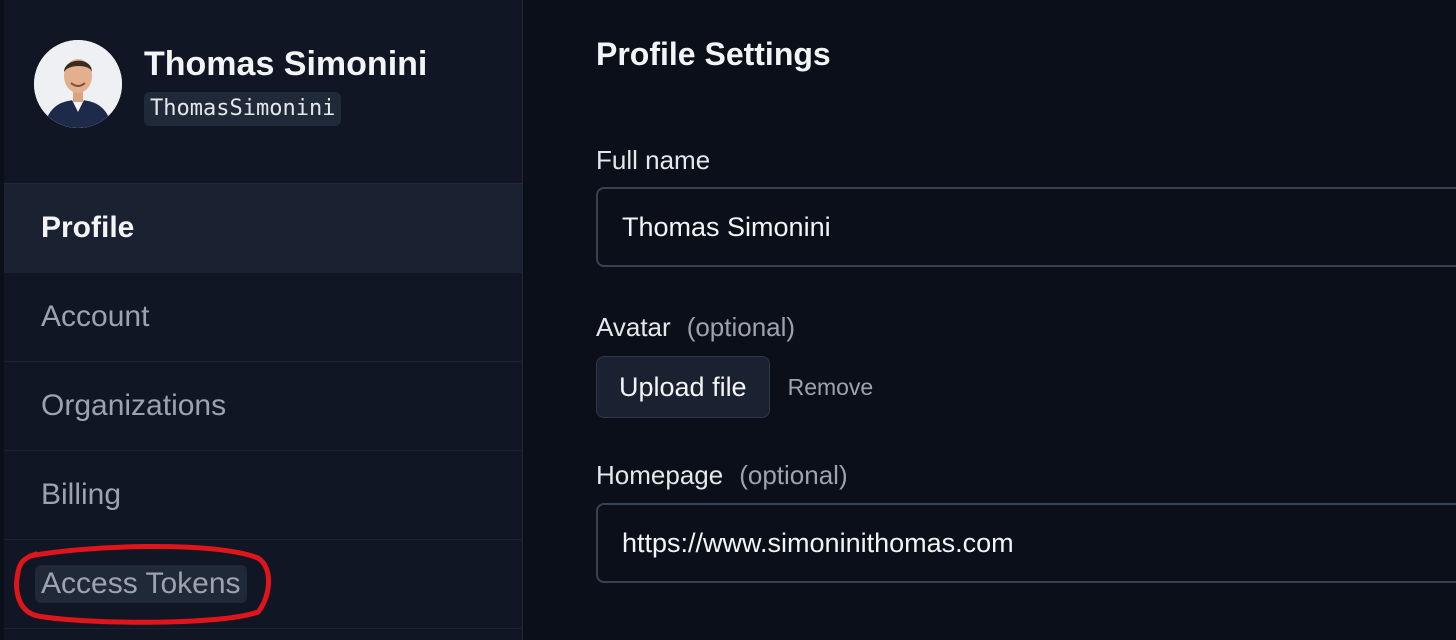  What do you see at coordinates (1026, 475) in the screenshot?
I see `homepage-label: Homepage (optional)` at bounding box center [1026, 475].